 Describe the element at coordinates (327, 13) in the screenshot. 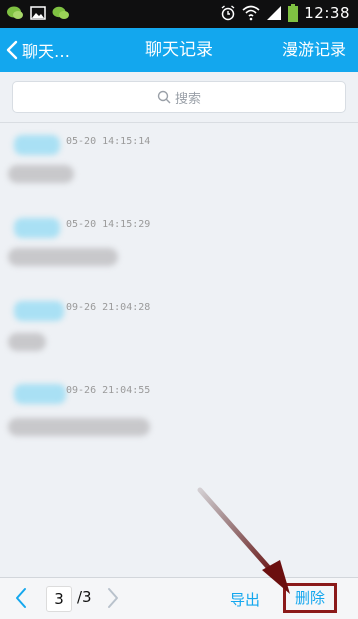

I see `status-time: 12:38` at that location.